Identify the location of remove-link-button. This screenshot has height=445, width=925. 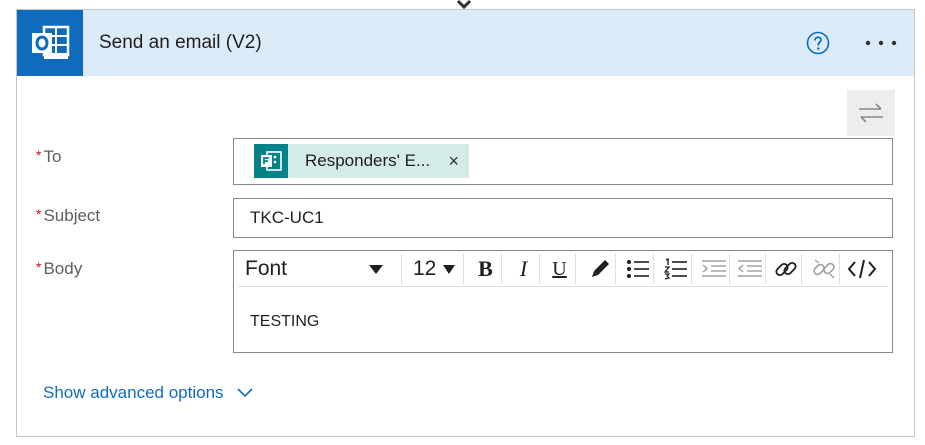
(824, 269).